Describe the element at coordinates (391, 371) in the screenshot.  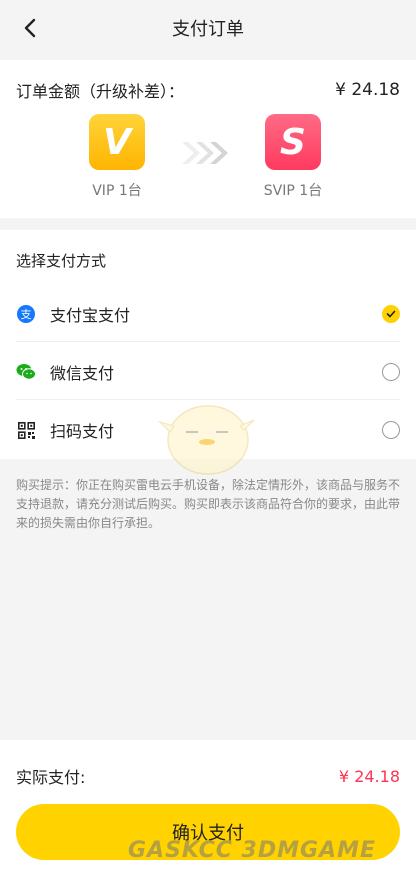
I see `wechat-radio` at that location.